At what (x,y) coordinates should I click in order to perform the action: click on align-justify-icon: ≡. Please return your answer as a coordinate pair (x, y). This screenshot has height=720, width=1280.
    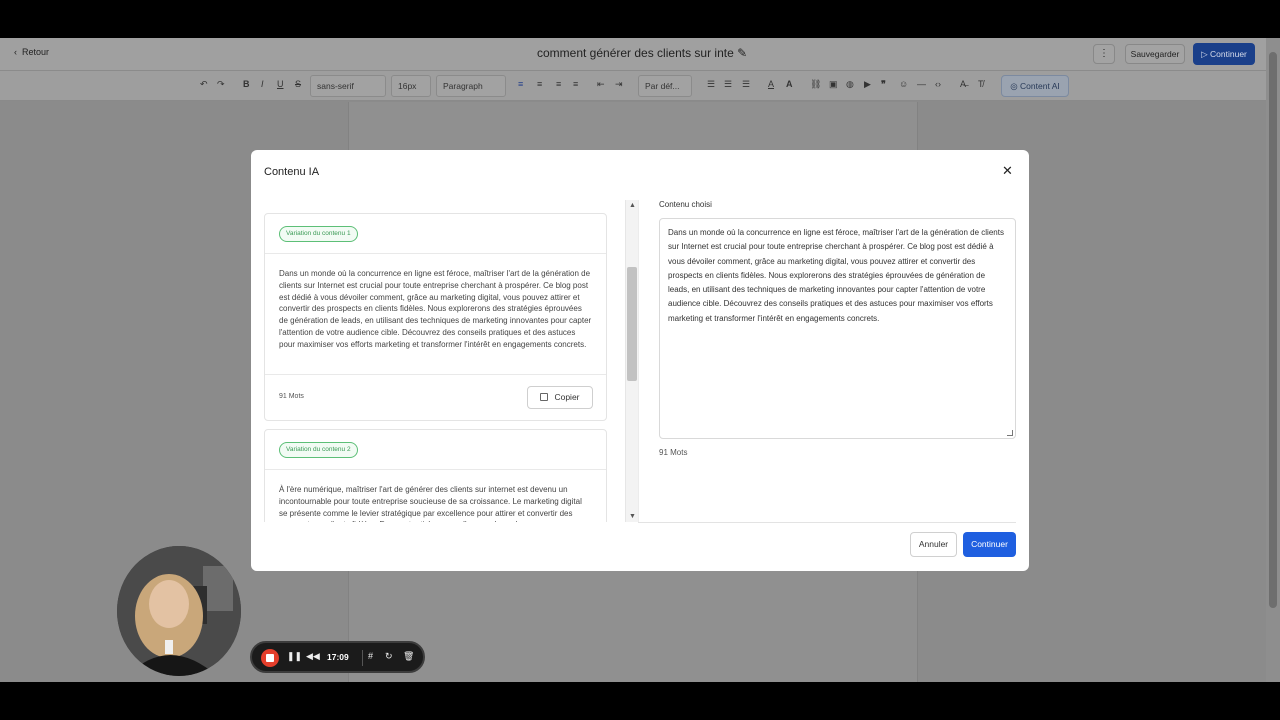
    Looking at the image, I should click on (575, 84).